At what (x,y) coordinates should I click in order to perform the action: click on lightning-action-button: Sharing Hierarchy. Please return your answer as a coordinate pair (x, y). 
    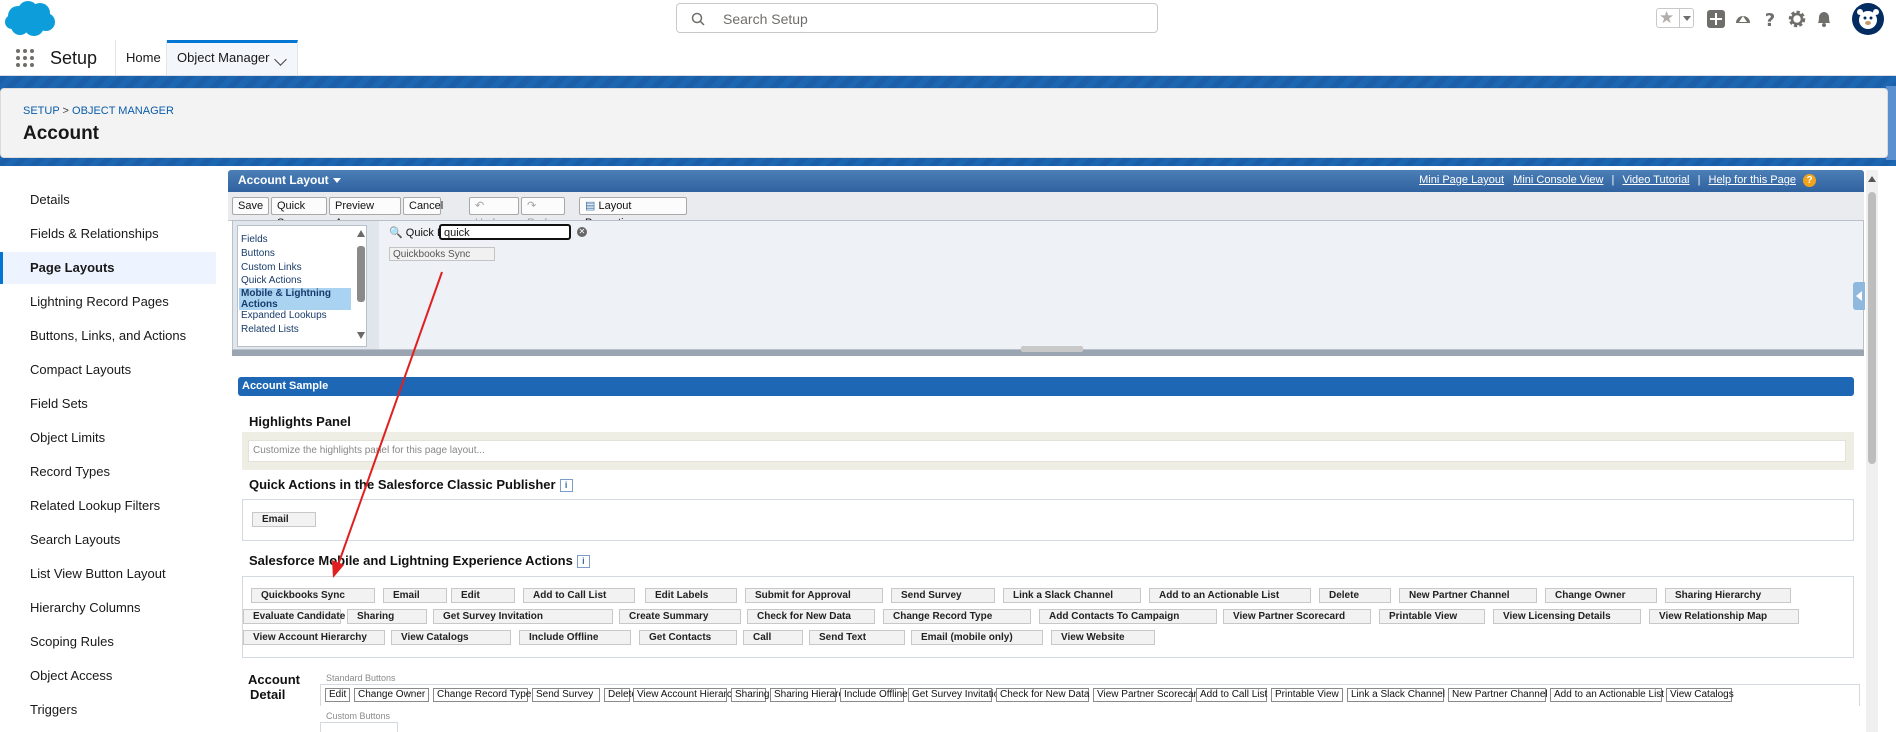
    Looking at the image, I should click on (1728, 595).